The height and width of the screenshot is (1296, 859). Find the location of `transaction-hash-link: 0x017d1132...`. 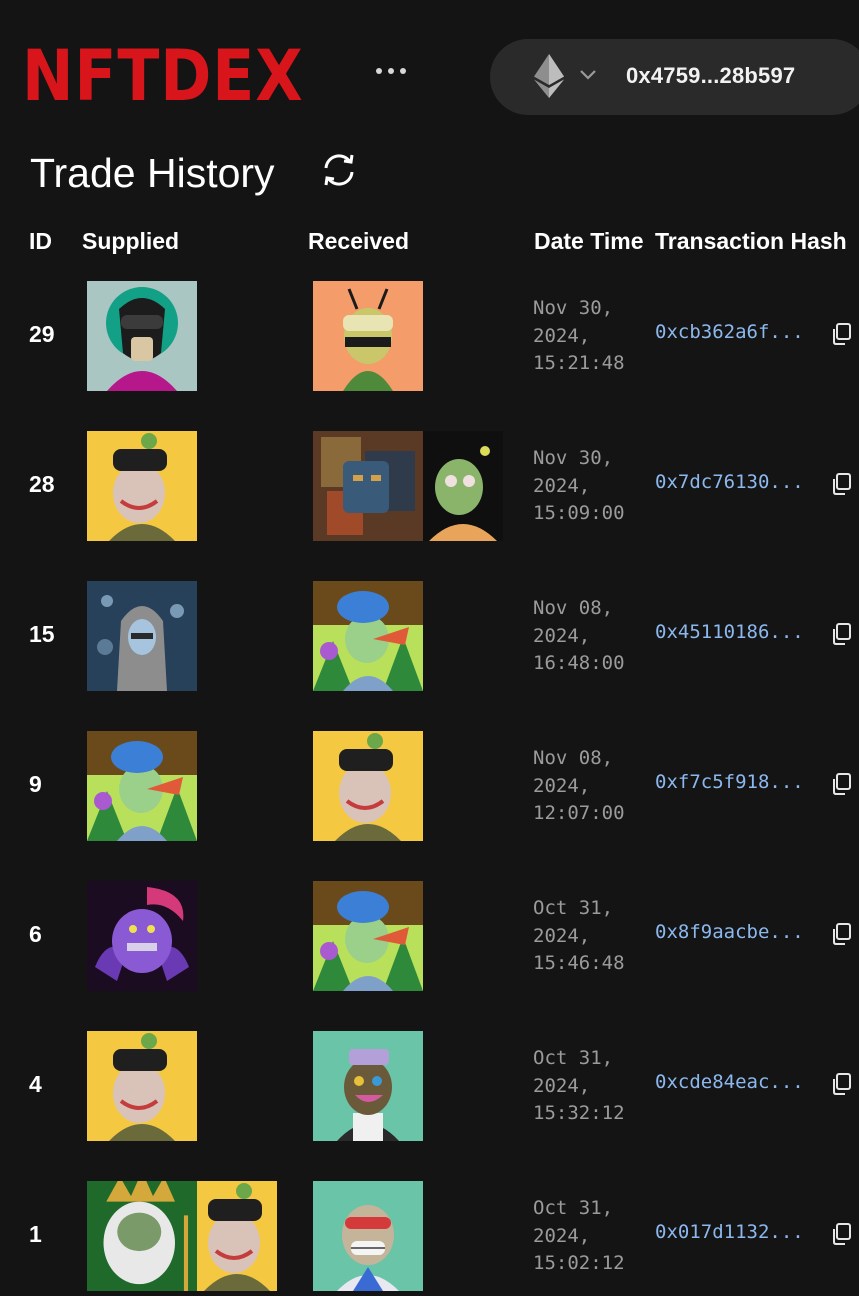

transaction-hash-link: 0x017d1132... is located at coordinates (729, 1232).